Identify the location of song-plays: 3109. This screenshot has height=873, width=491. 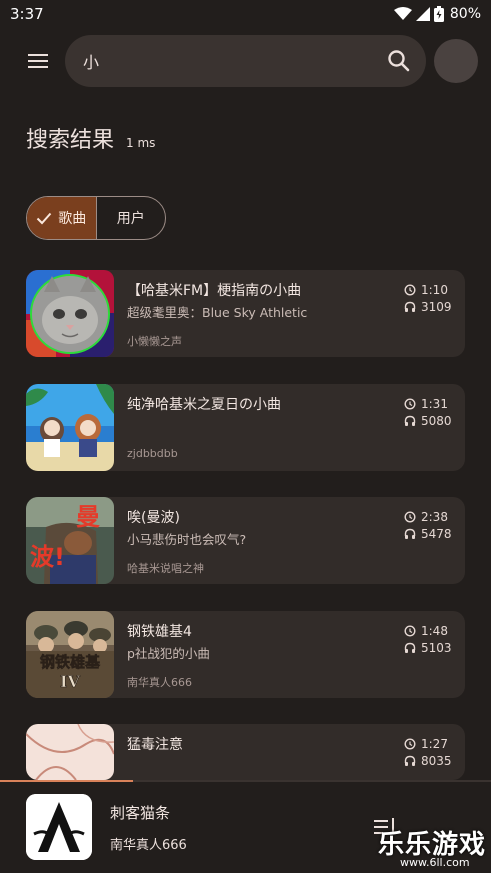
(436, 306).